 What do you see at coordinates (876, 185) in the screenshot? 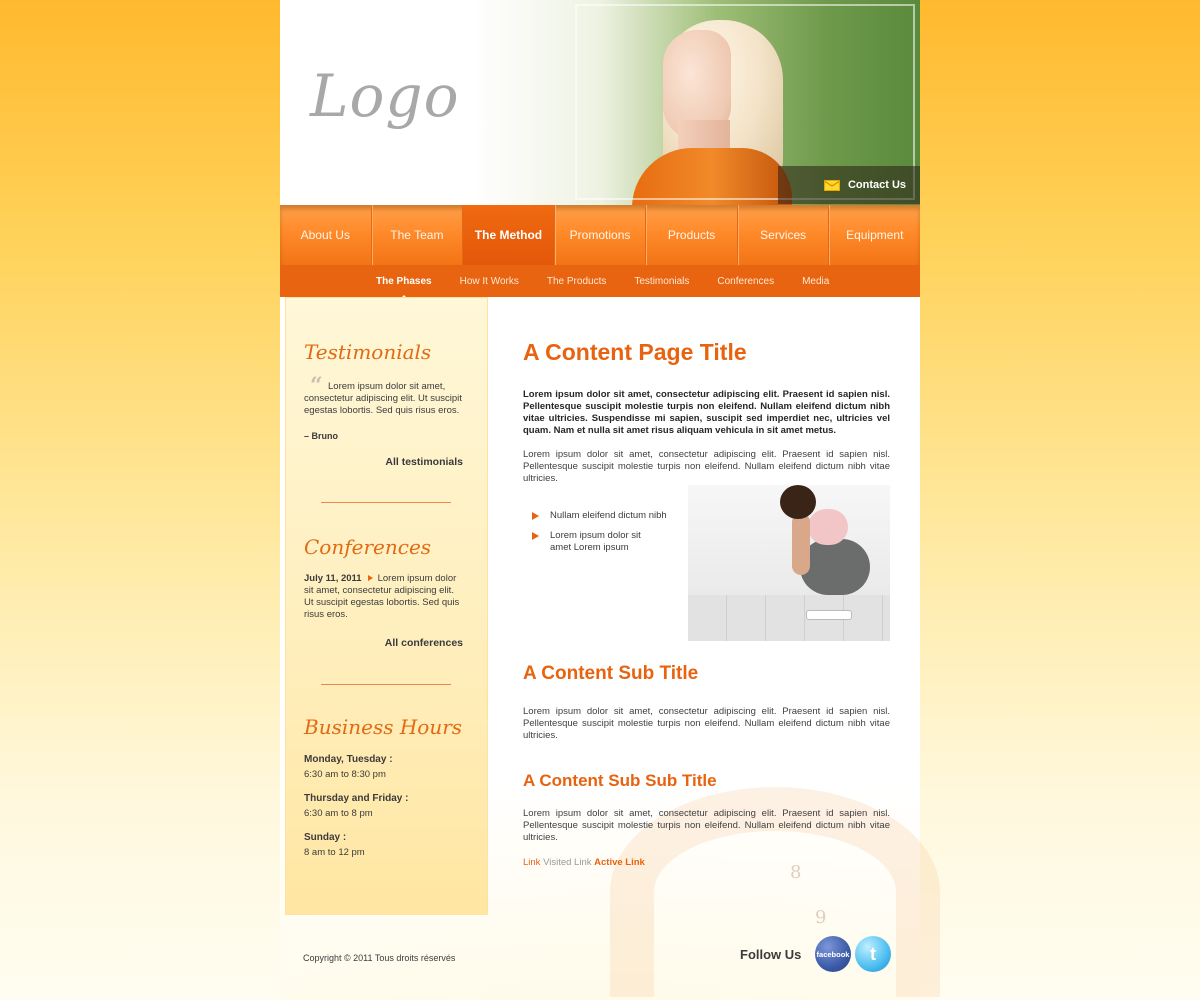
I see `contact-us-label: Contact Us` at bounding box center [876, 185].